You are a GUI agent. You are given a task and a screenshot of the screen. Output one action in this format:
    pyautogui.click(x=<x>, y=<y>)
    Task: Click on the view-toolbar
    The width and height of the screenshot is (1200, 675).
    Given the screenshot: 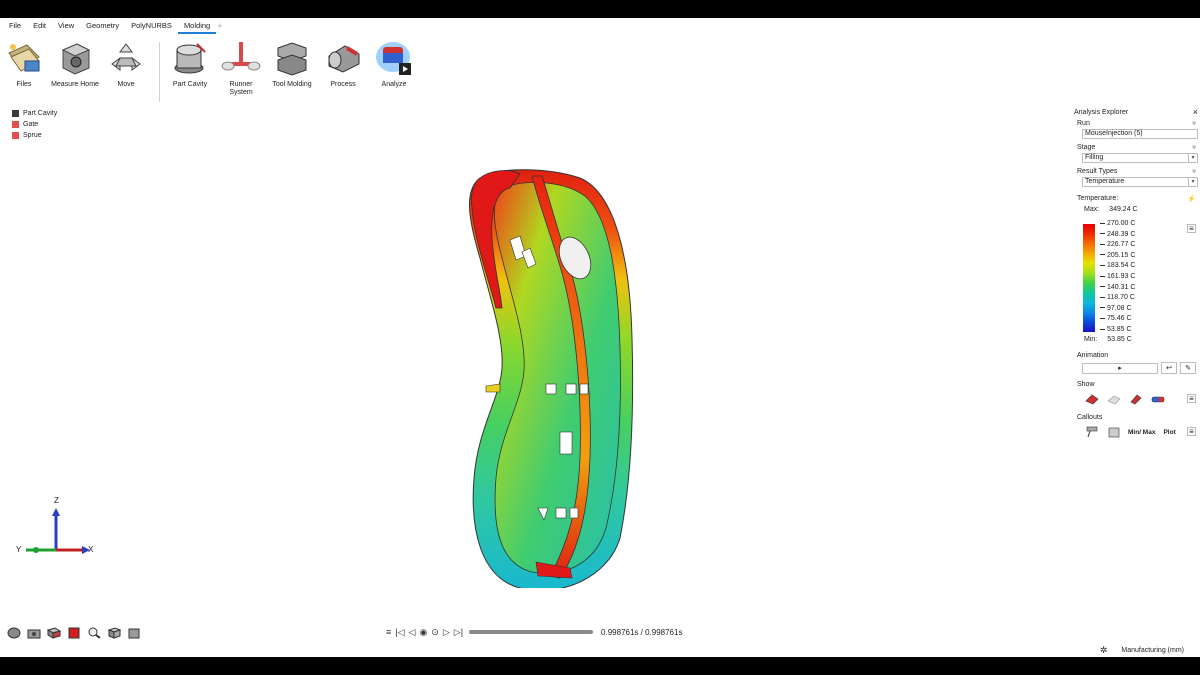 What is the action you would take?
    pyautogui.click(x=74, y=633)
    